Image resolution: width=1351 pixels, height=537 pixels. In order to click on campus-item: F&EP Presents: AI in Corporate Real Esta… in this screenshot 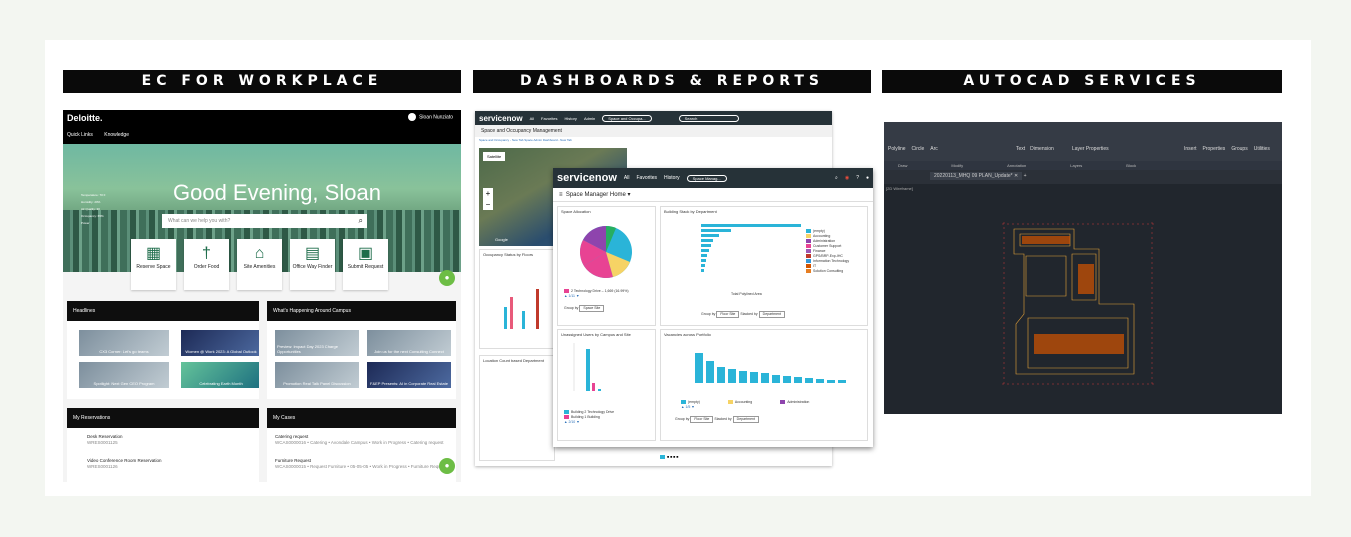, I will do `click(409, 375)`.